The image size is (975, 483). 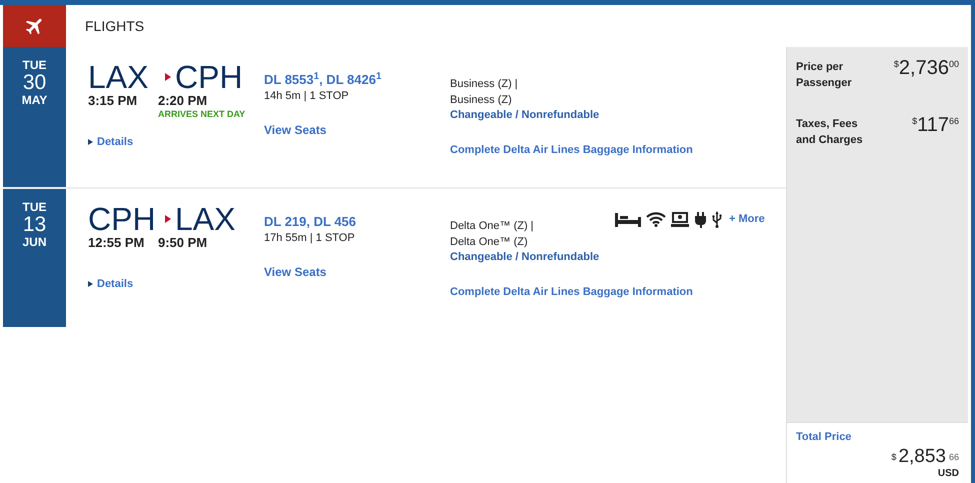 I want to click on cabin-class: Business (Z), so click(x=481, y=100).